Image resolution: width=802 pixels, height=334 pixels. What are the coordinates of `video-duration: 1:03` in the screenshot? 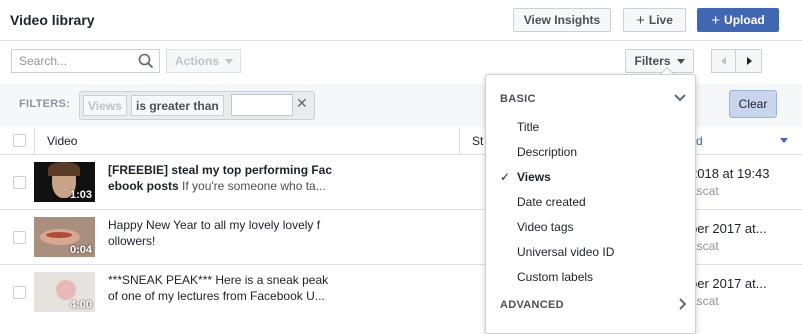 It's located at (80, 195).